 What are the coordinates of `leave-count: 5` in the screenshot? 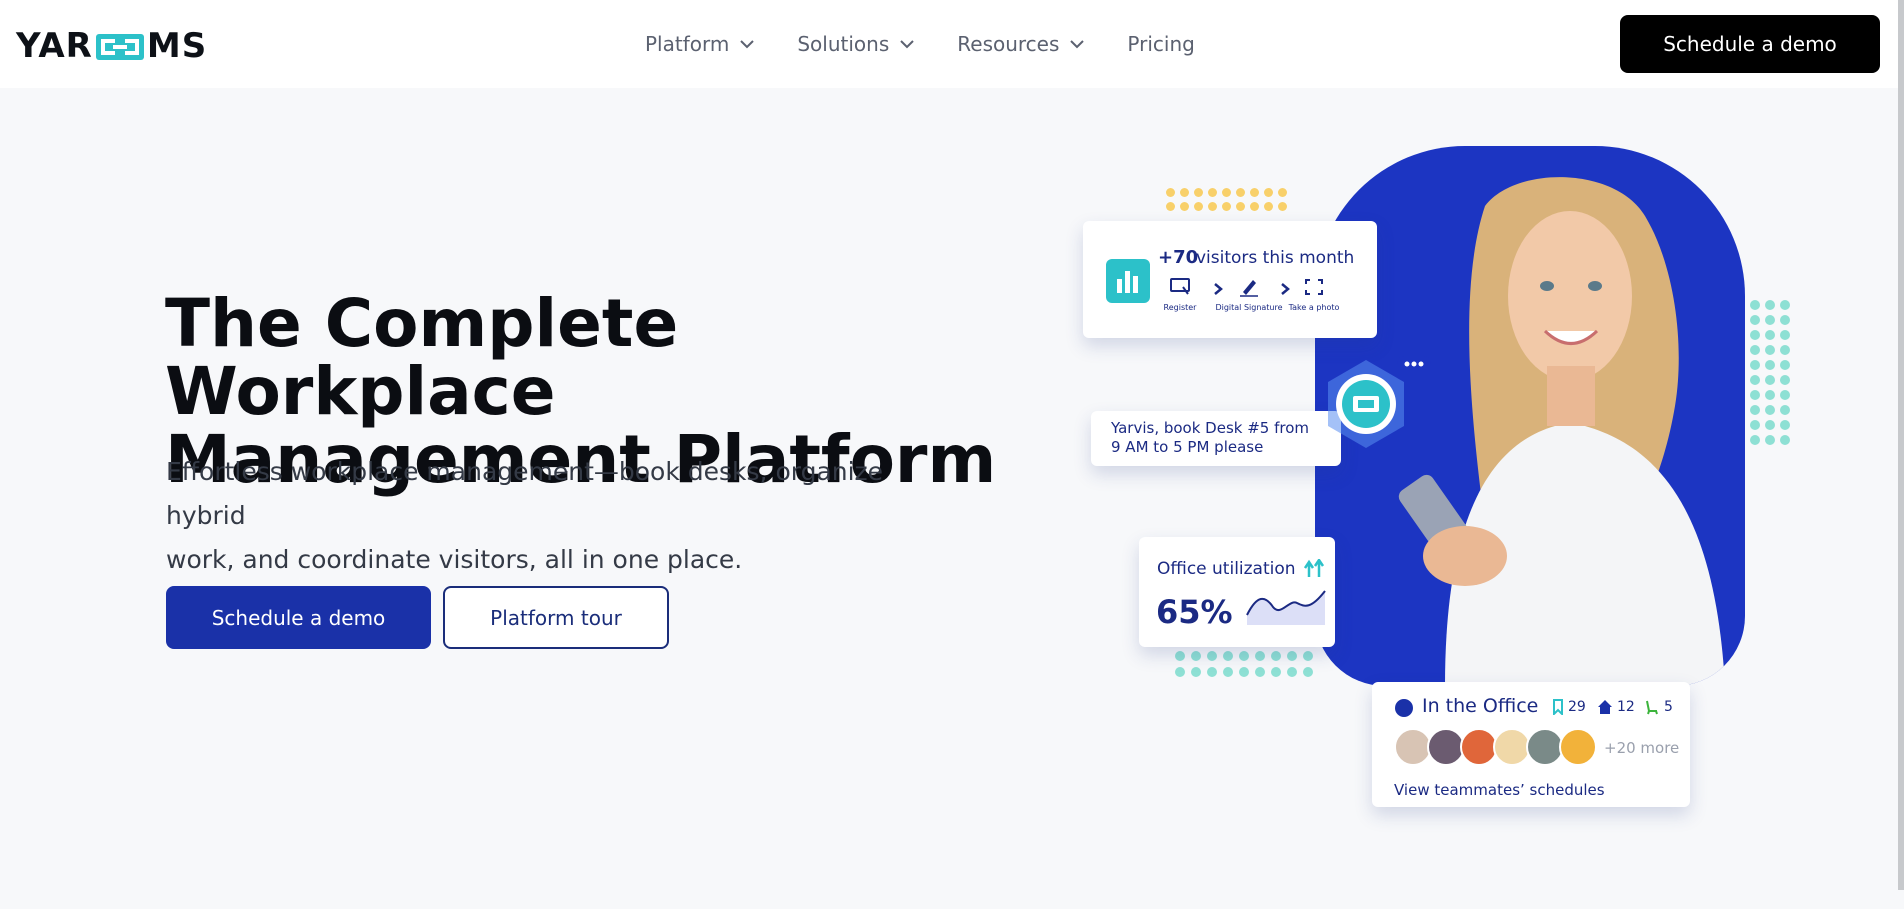 It's located at (1658, 707).